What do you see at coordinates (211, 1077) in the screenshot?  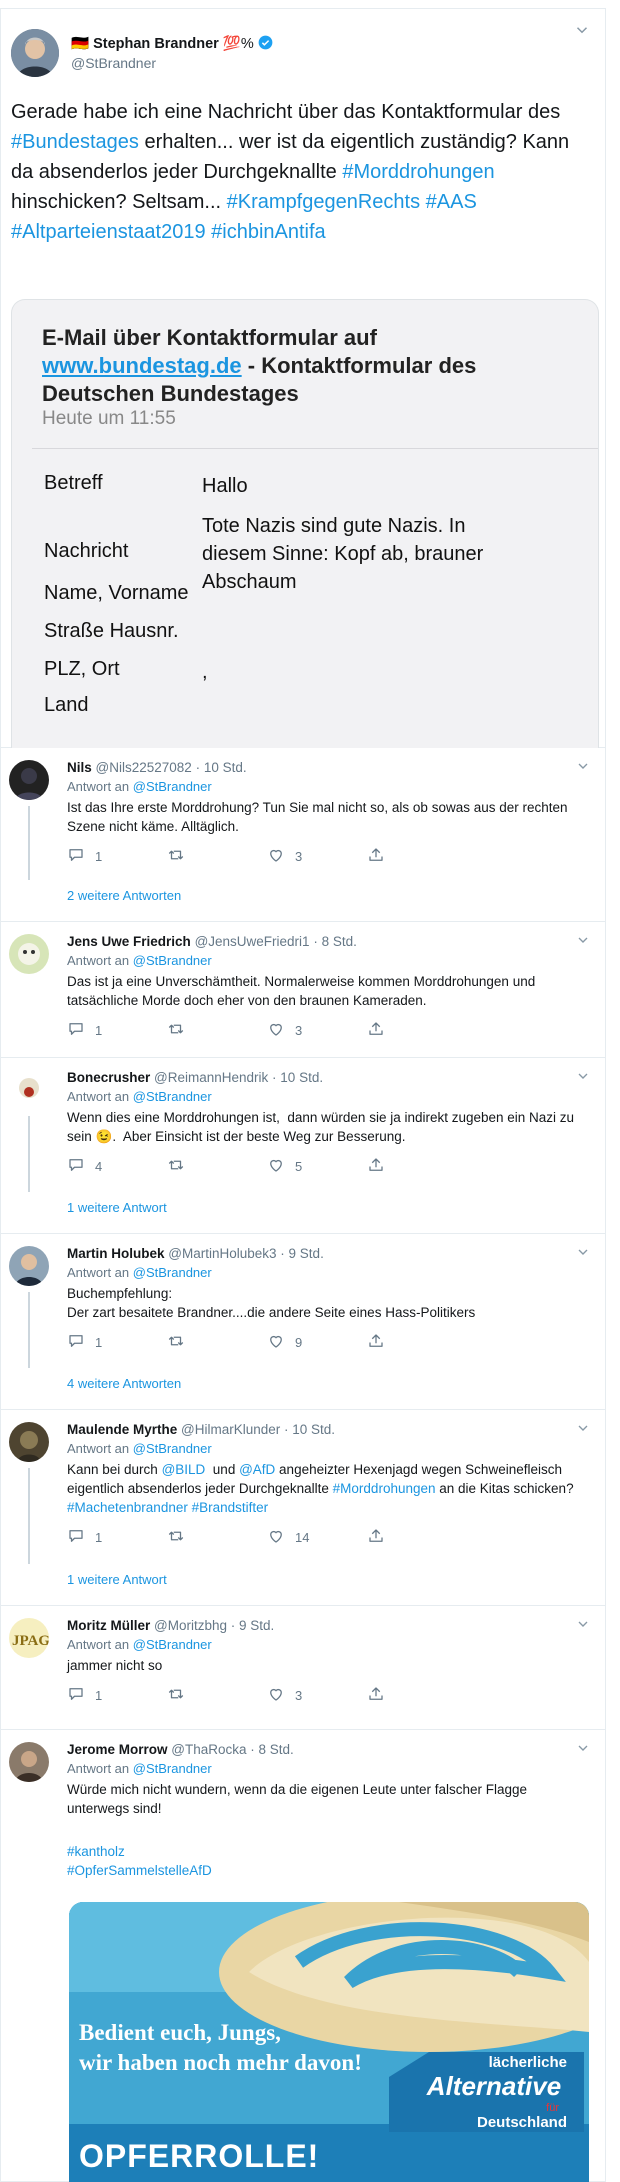 I see `reply-author-handle: @ReimannHendrik` at bounding box center [211, 1077].